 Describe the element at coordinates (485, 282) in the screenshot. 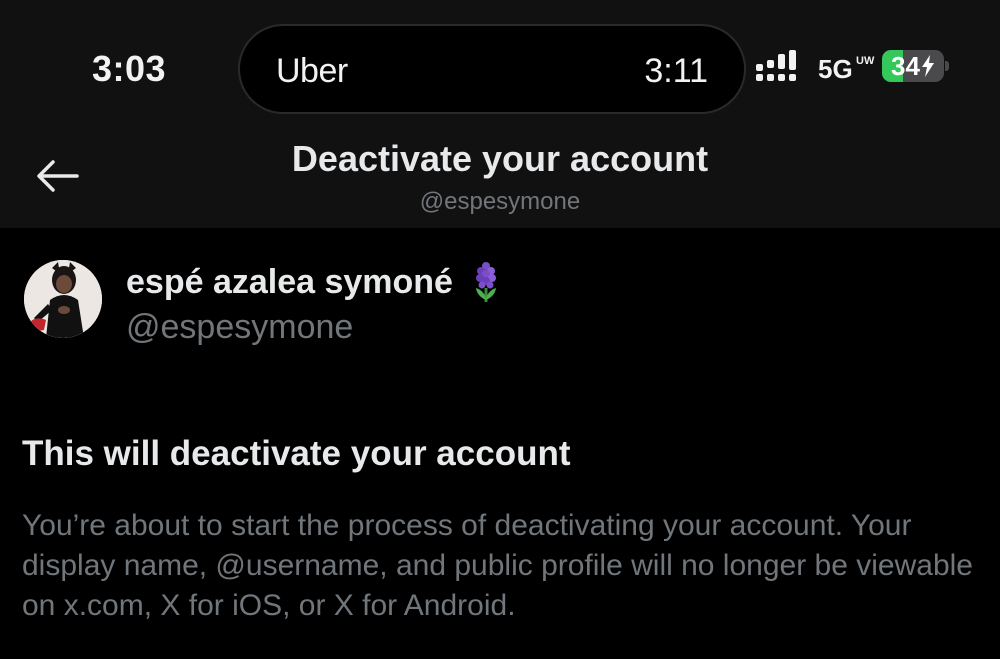

I see `hyacinth-emoji-icon` at that location.